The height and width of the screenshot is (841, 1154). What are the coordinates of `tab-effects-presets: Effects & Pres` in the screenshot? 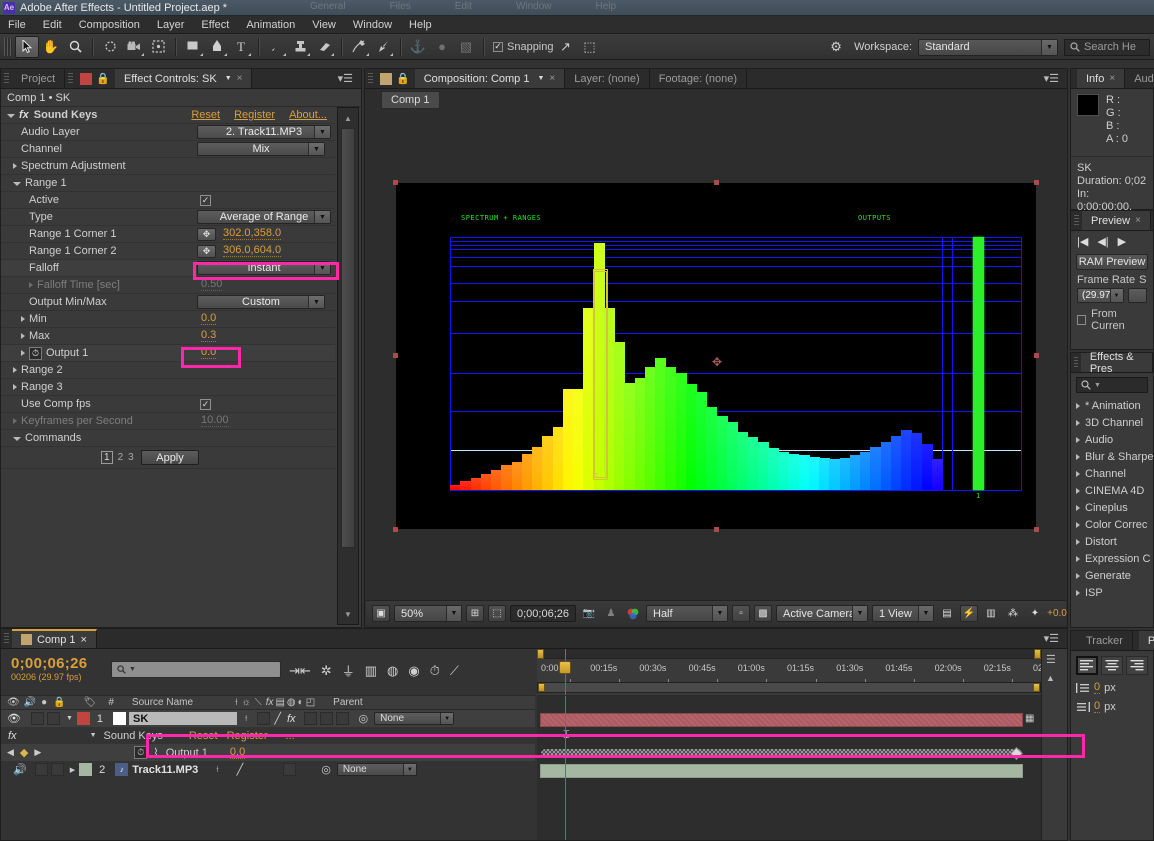 It's located at (1116, 363).